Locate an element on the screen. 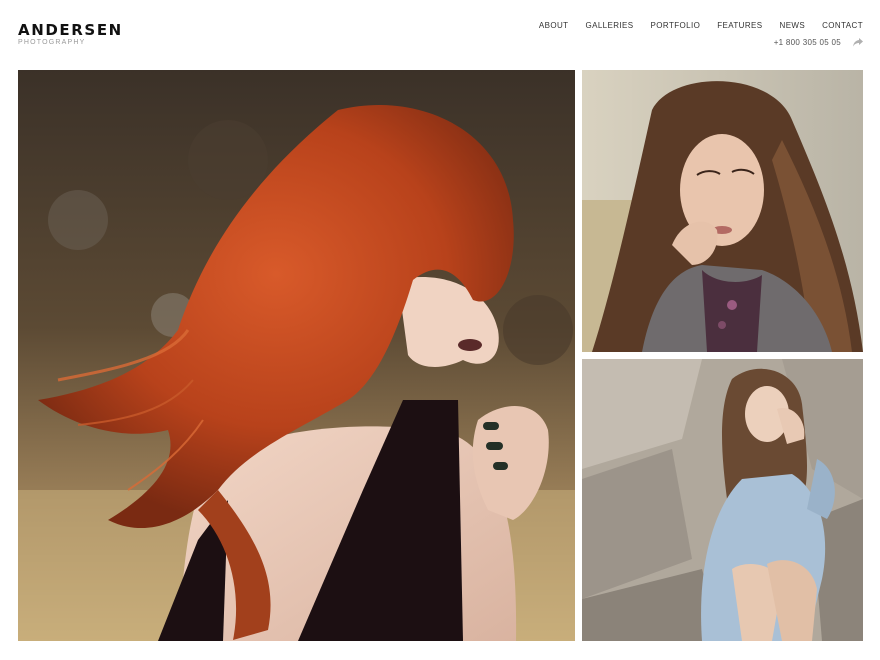 The height and width of the screenshot is (660, 880). gallery-image-brunette is located at coordinates (722, 211).